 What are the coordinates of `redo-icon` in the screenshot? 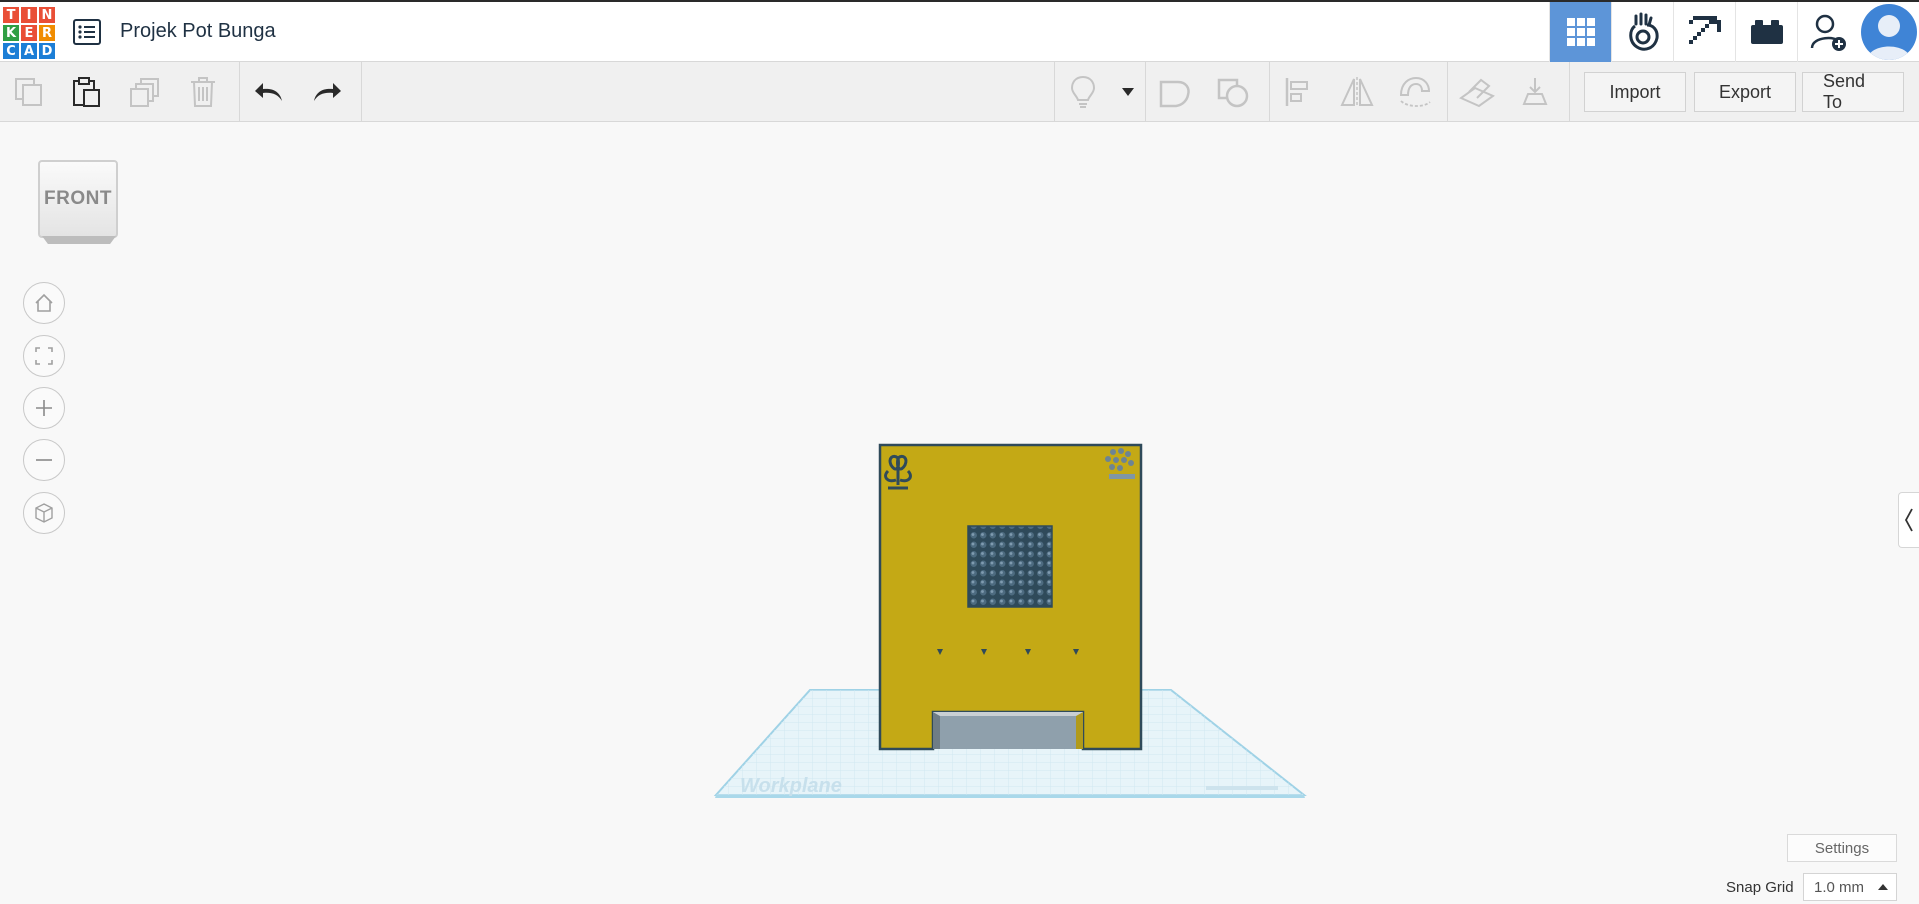 It's located at (327, 92).